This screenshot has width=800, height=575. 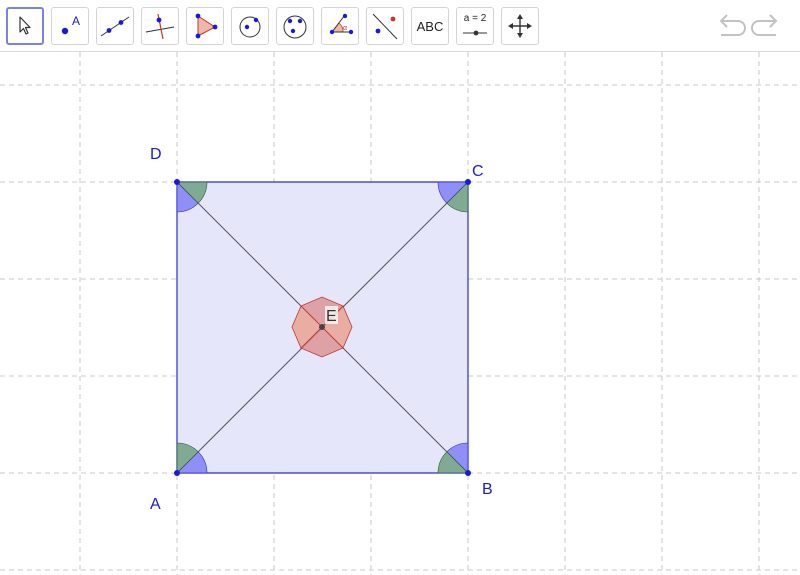 I want to click on redo-button, so click(x=767, y=26).